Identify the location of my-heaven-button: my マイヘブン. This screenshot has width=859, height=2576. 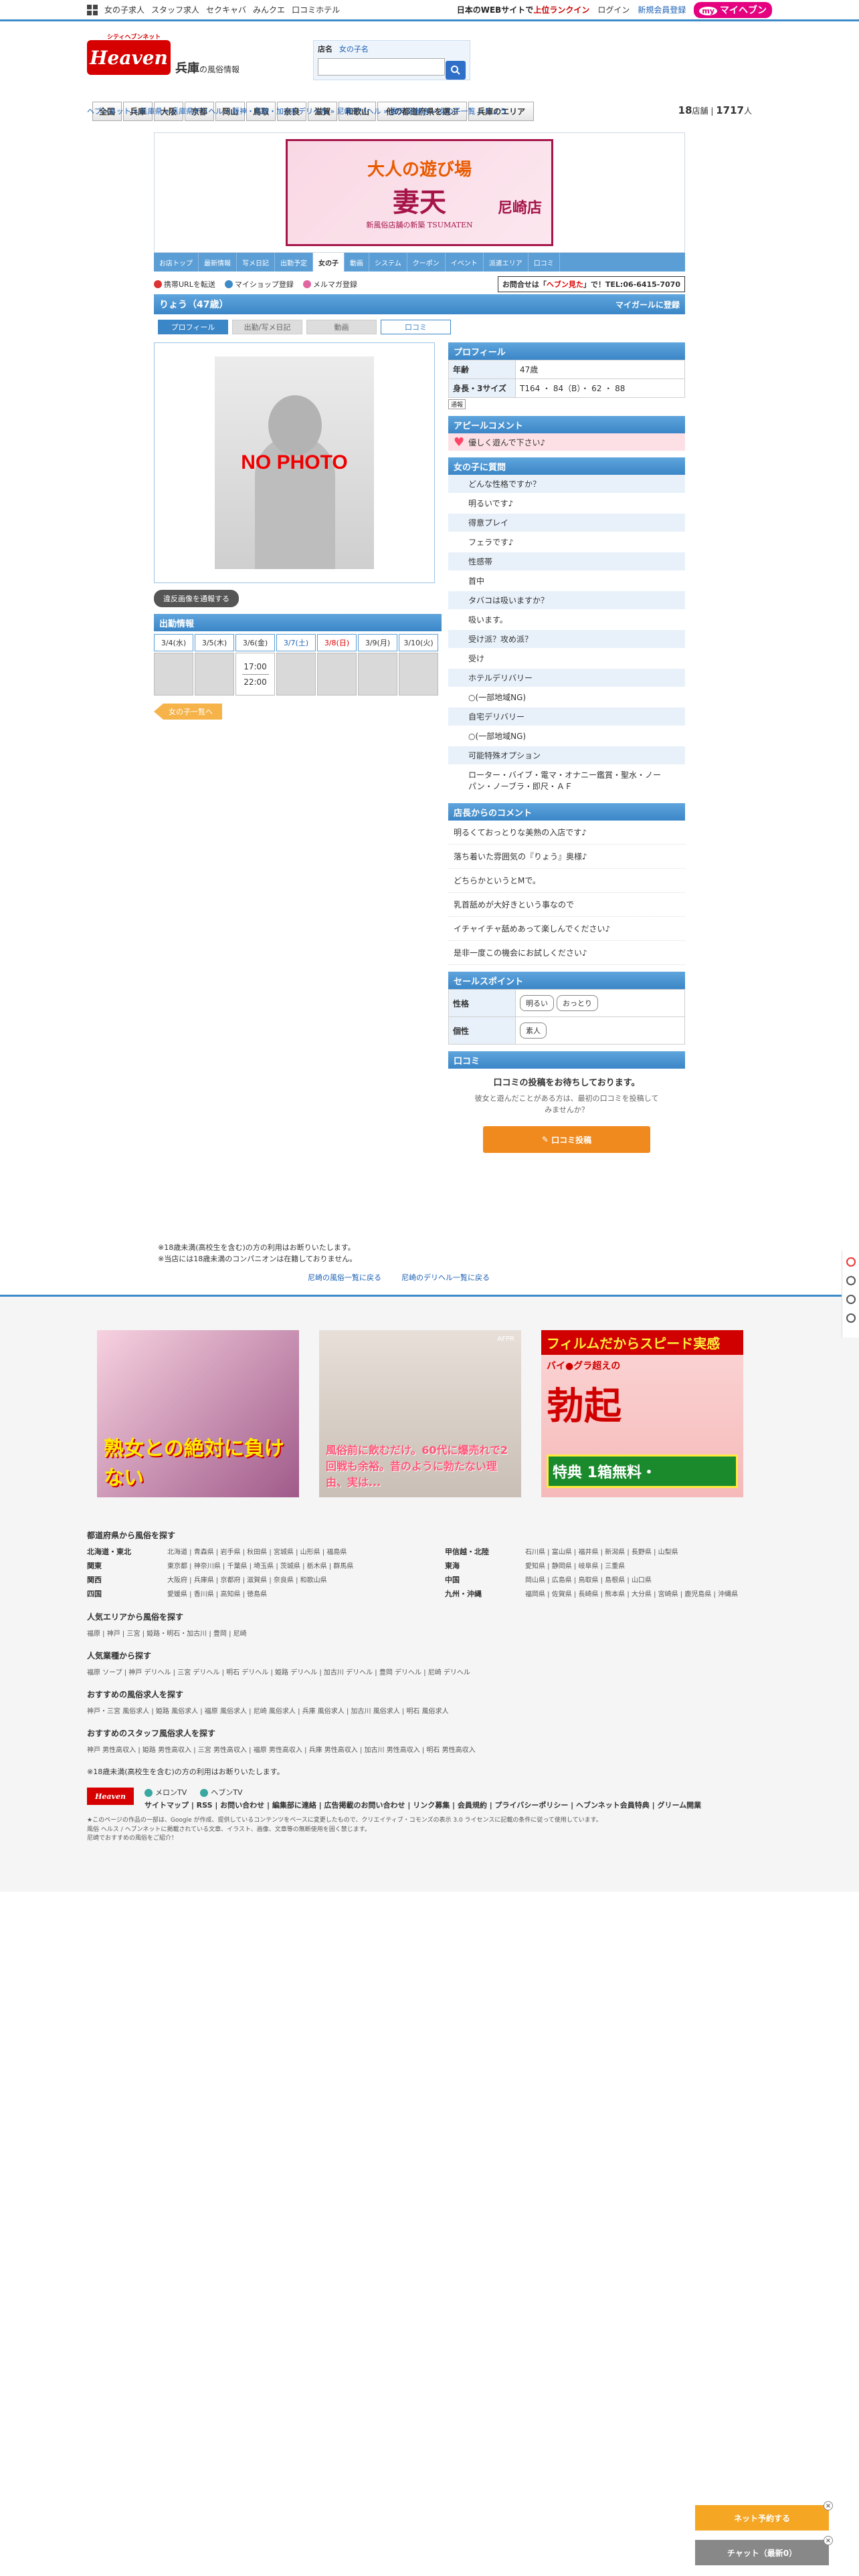
(733, 9).